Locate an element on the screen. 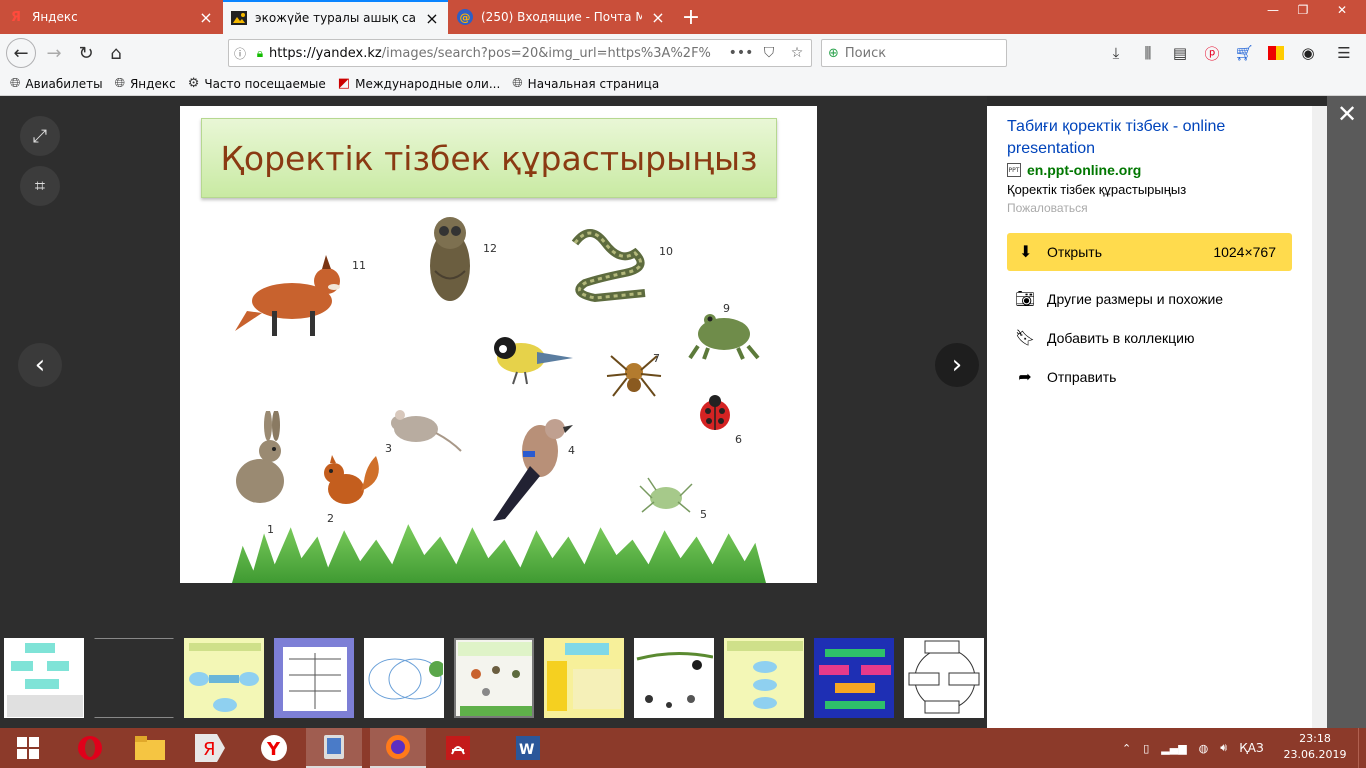  image-description: Қоректік тізбек құрастырыңыз is located at coordinates (1097, 189).